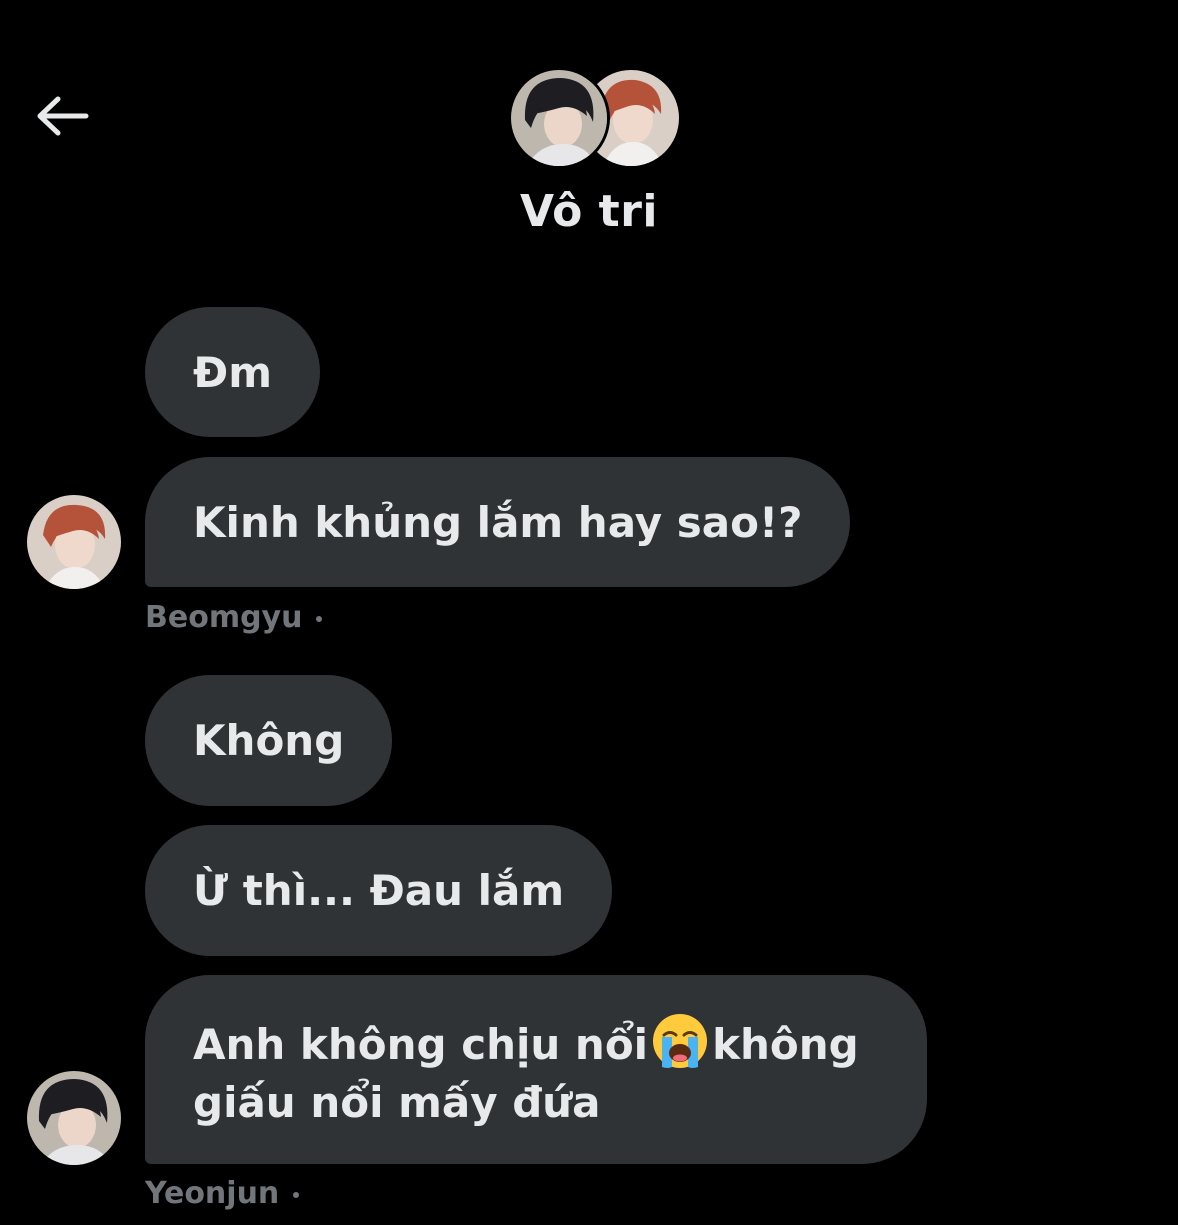 This screenshot has width=1178, height=1225. I want to click on message-text: Ừ thì... Đau lắm, so click(379, 890).